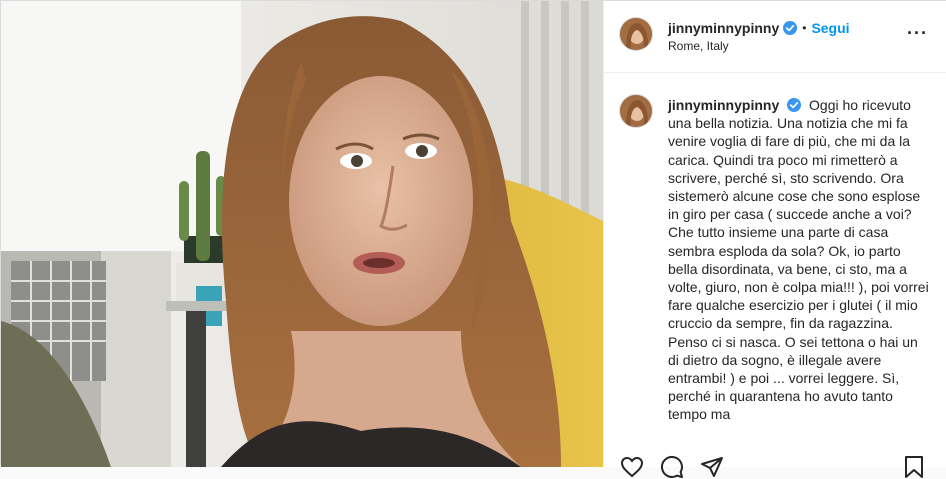  Describe the element at coordinates (790, 28) in the screenshot. I see `verified-badge-icon` at that location.